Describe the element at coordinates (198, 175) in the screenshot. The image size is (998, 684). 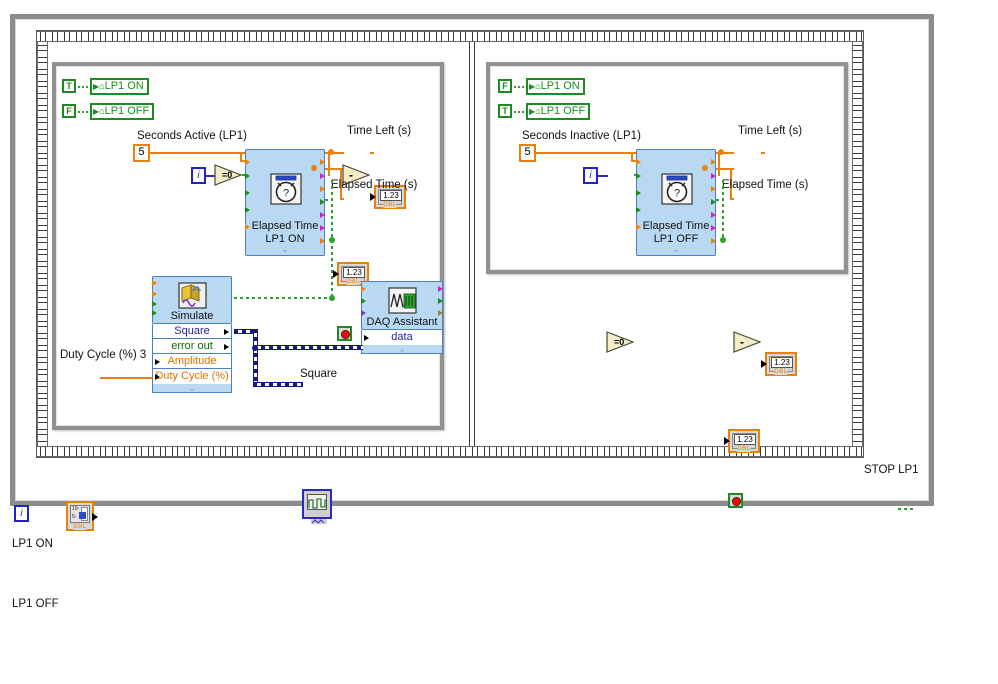
I see `left-iteration-terminal: i` at that location.